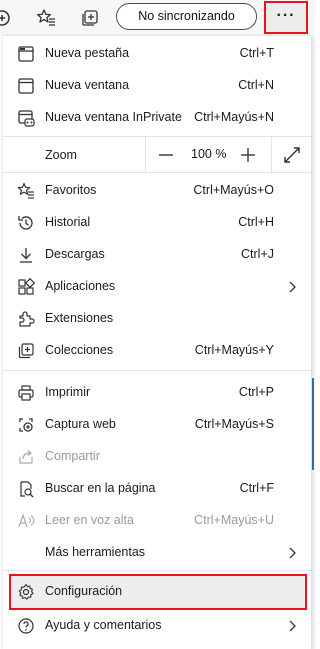  Describe the element at coordinates (157, 457) in the screenshot. I see `menu-item-share: Compartir` at that location.